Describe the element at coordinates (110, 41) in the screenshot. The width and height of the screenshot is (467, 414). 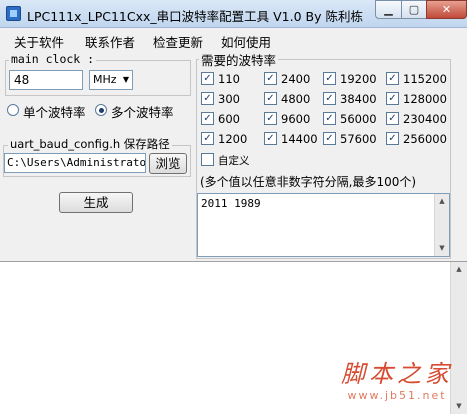
I see `menu-contact: 联系作者` at that location.